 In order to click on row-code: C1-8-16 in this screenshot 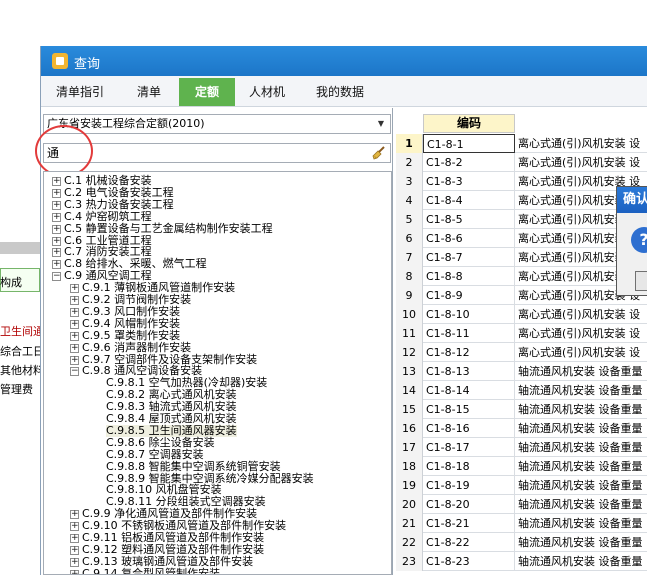, I will do `click(469, 428)`.